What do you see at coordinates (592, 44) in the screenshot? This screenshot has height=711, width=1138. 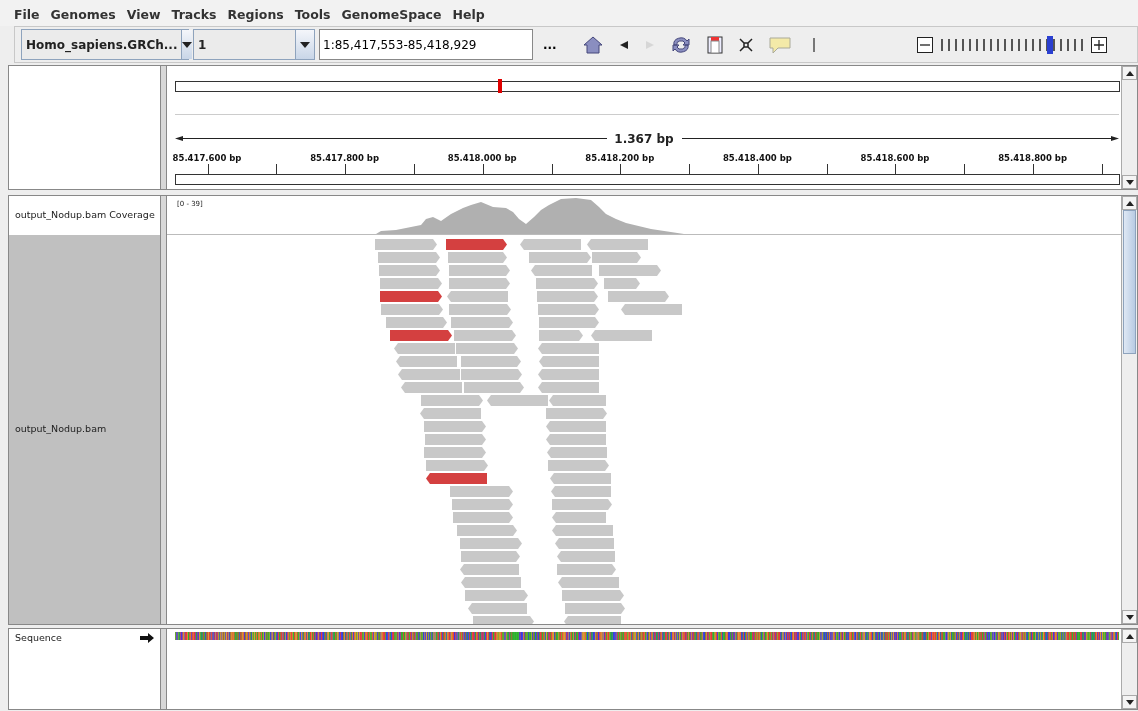 I see `home-icon` at bounding box center [592, 44].